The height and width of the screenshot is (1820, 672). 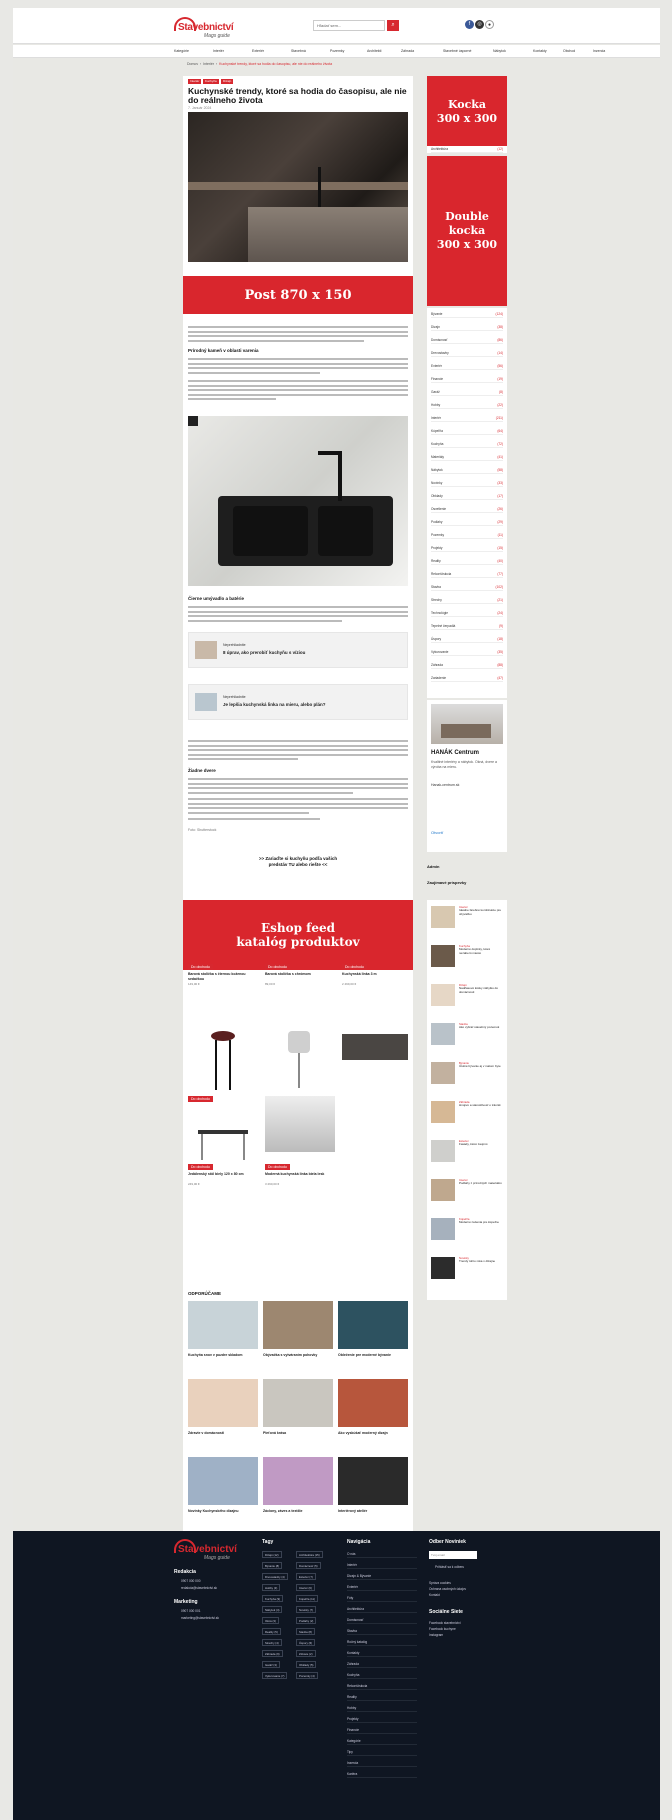 I want to click on post-title: Moderné riešenia pre kúpeľne, so click(x=481, y=1222).